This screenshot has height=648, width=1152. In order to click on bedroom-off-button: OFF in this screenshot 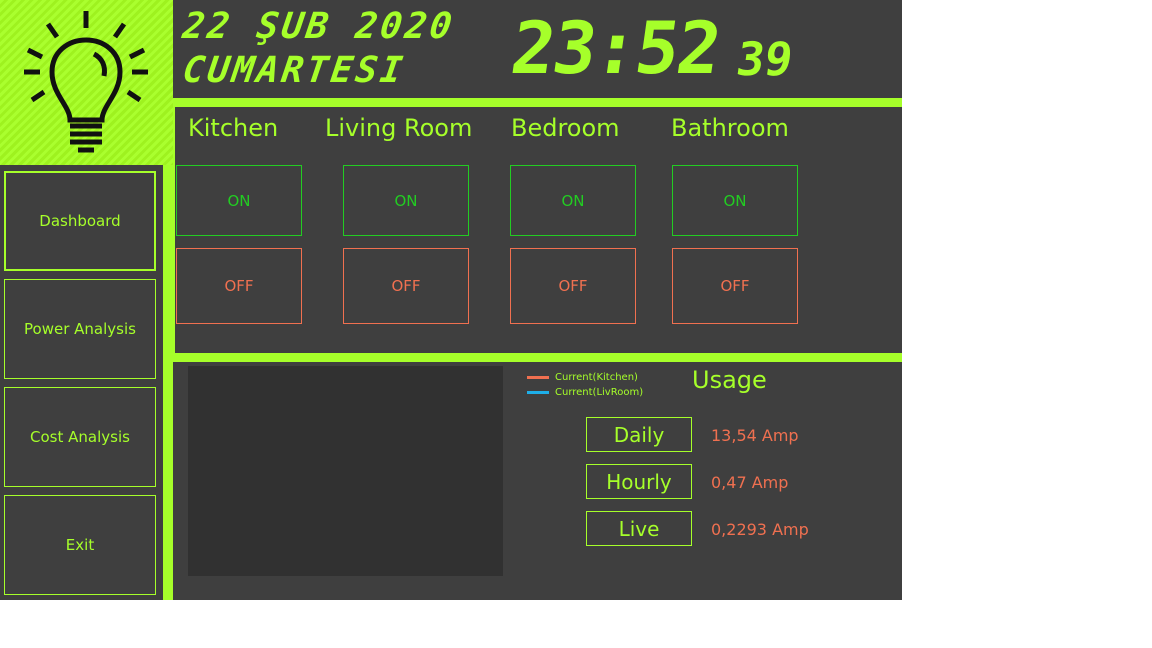, I will do `click(573, 286)`.